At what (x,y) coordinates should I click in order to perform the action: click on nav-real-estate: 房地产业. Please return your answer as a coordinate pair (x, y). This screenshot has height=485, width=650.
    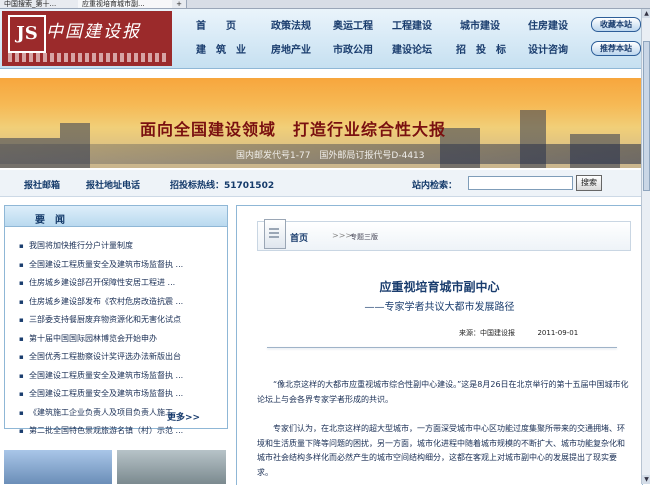
    Looking at the image, I should click on (291, 48).